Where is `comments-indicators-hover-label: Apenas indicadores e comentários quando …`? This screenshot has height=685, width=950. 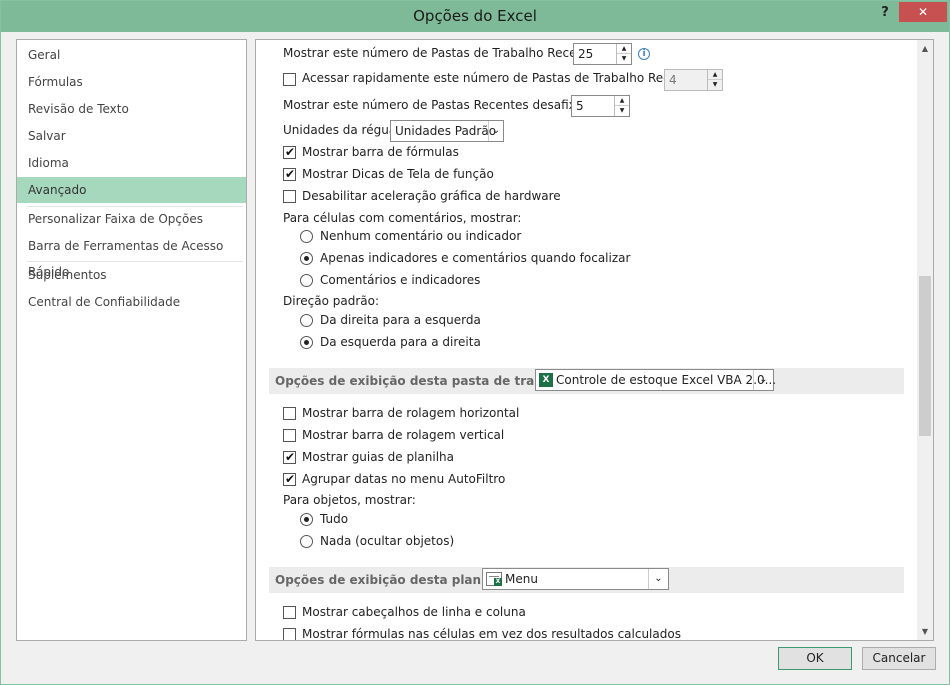
comments-indicators-hover-label: Apenas indicadores e comentários quando … is located at coordinates (475, 258).